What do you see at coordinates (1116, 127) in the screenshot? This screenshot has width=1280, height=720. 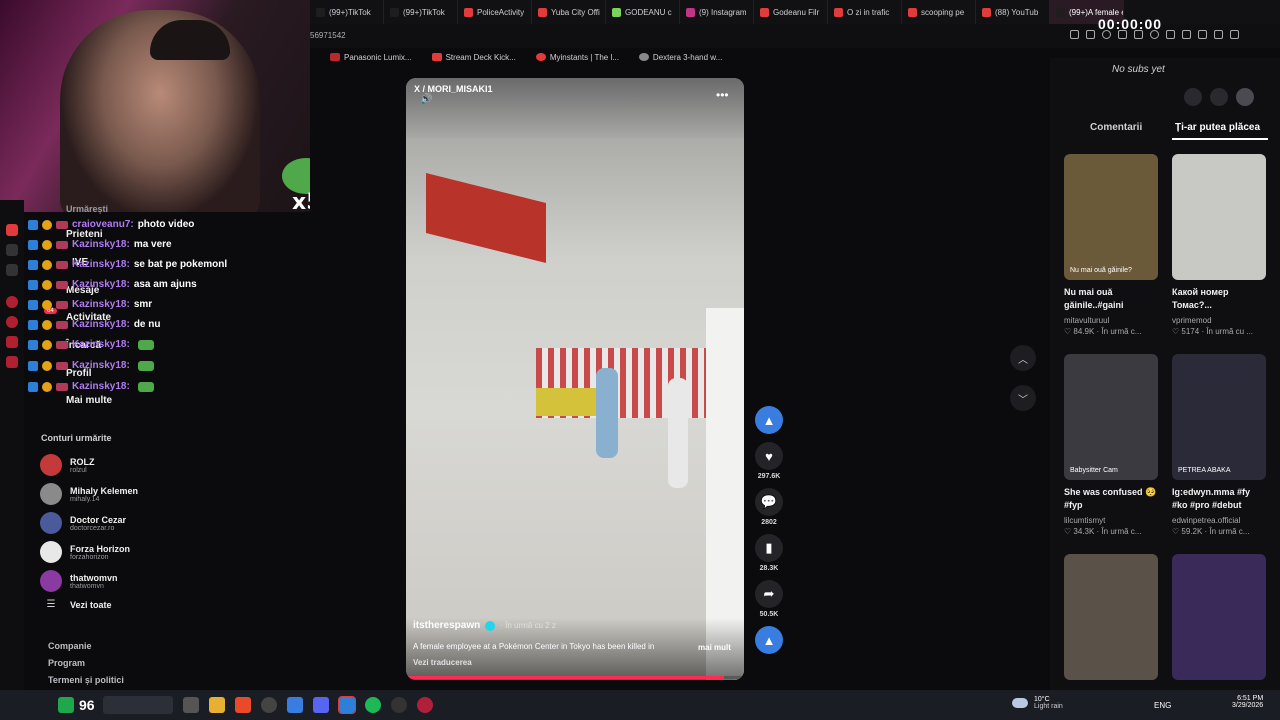 I see `tab-comments: Comentarii` at bounding box center [1116, 127].